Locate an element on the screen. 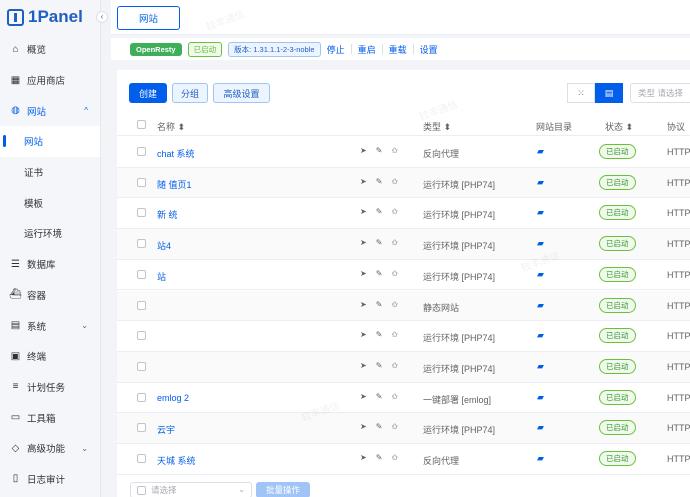 Image resolution: width=690 pixels, height=497 pixels. site-name-link: 站4 is located at coordinates (164, 245).